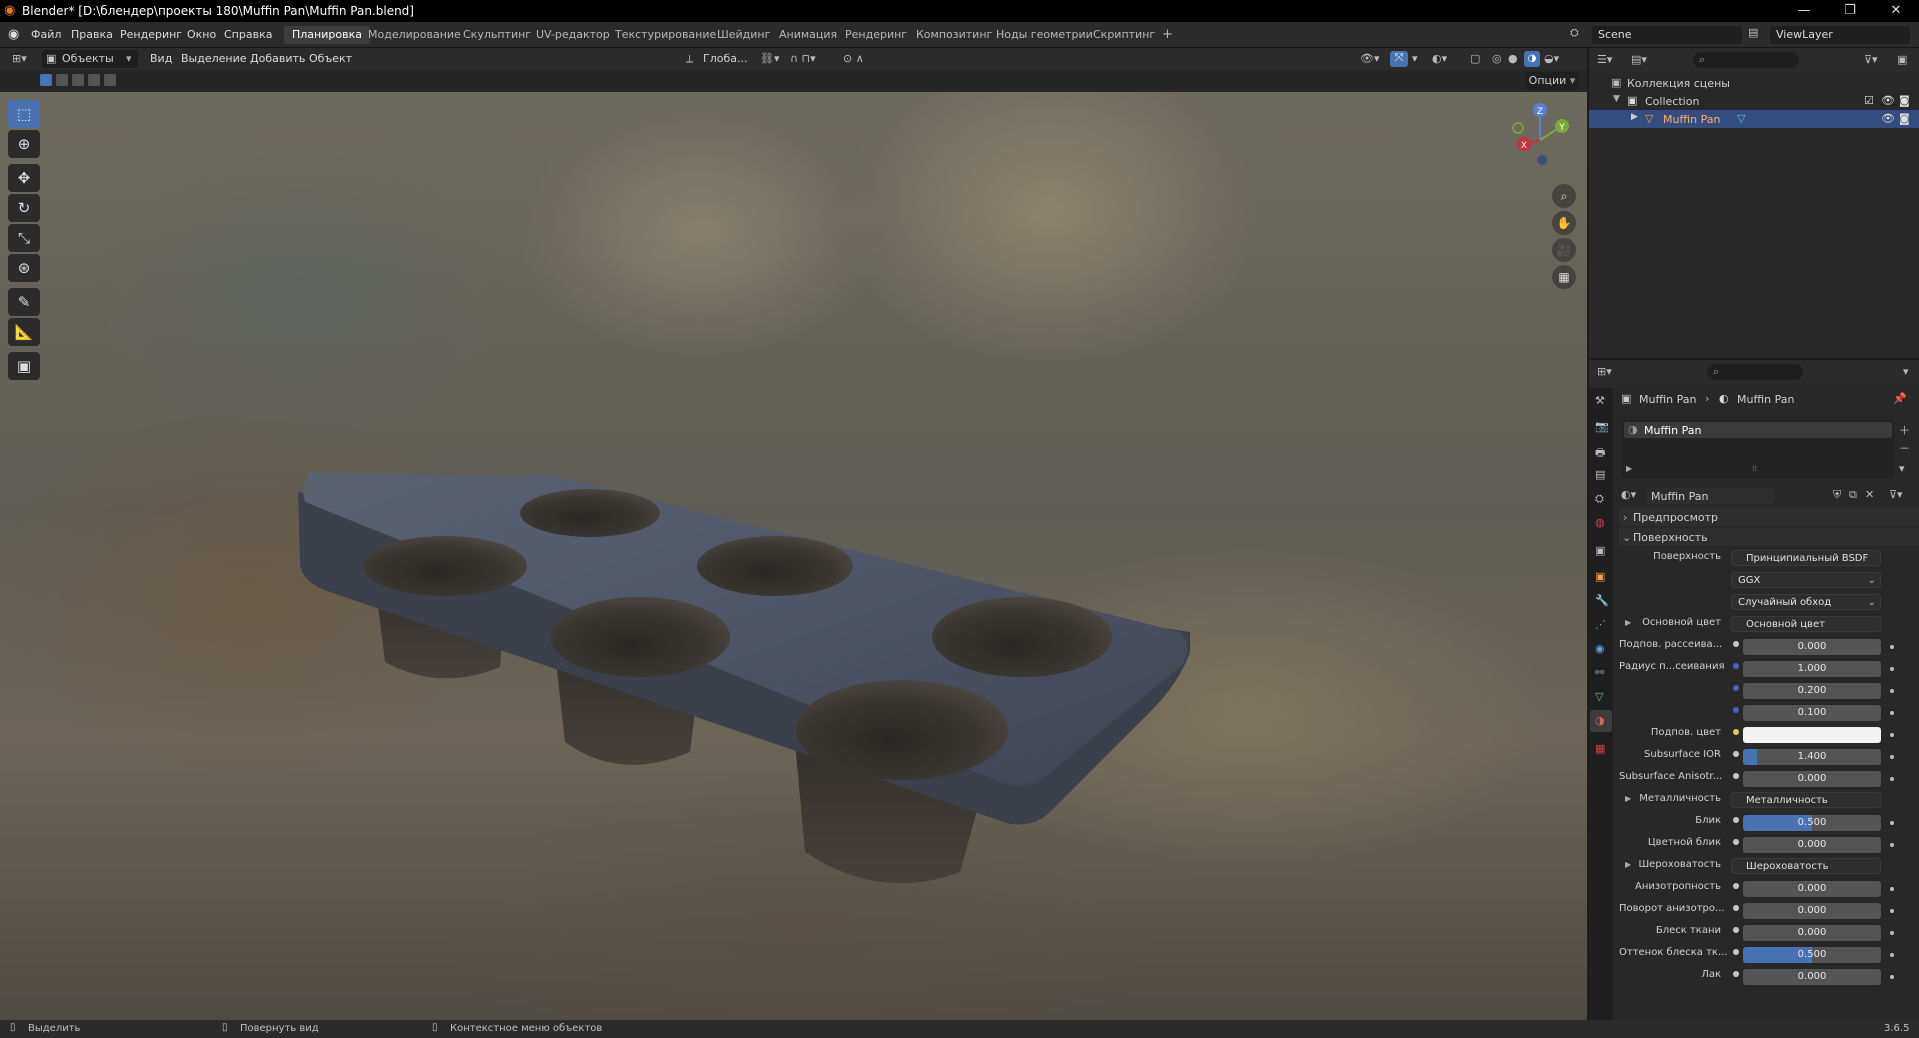 The width and height of the screenshot is (1919, 1038). I want to click on select-extend-icon, so click(62, 80).